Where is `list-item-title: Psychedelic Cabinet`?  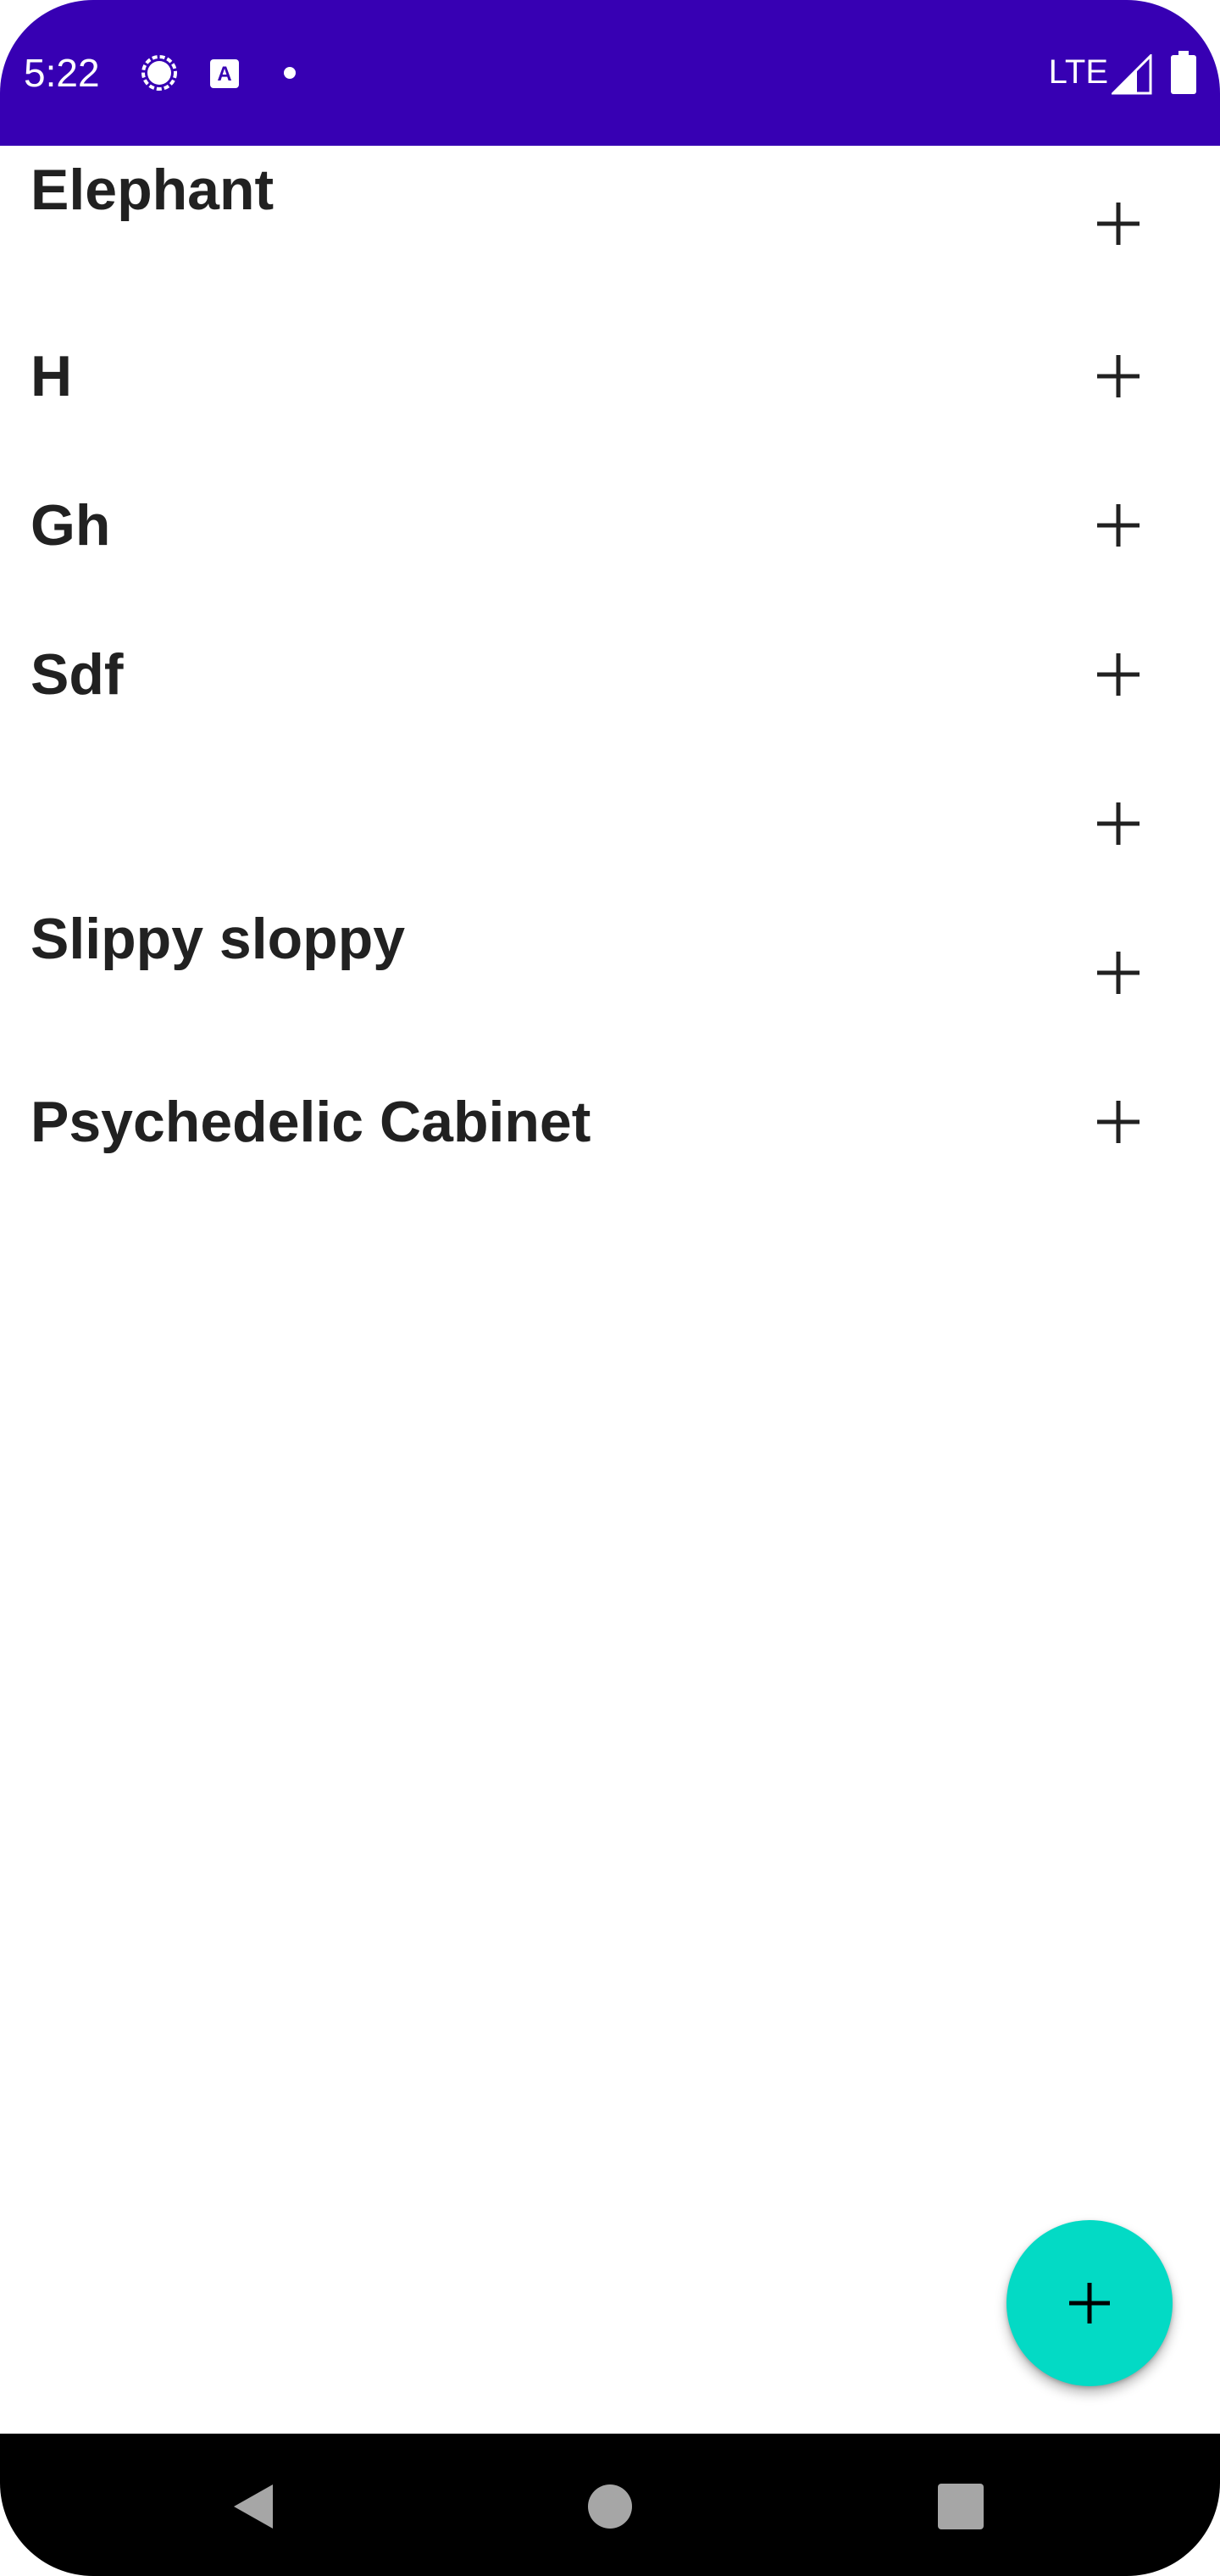
list-item-title: Psychedelic Cabinet is located at coordinates (310, 1122).